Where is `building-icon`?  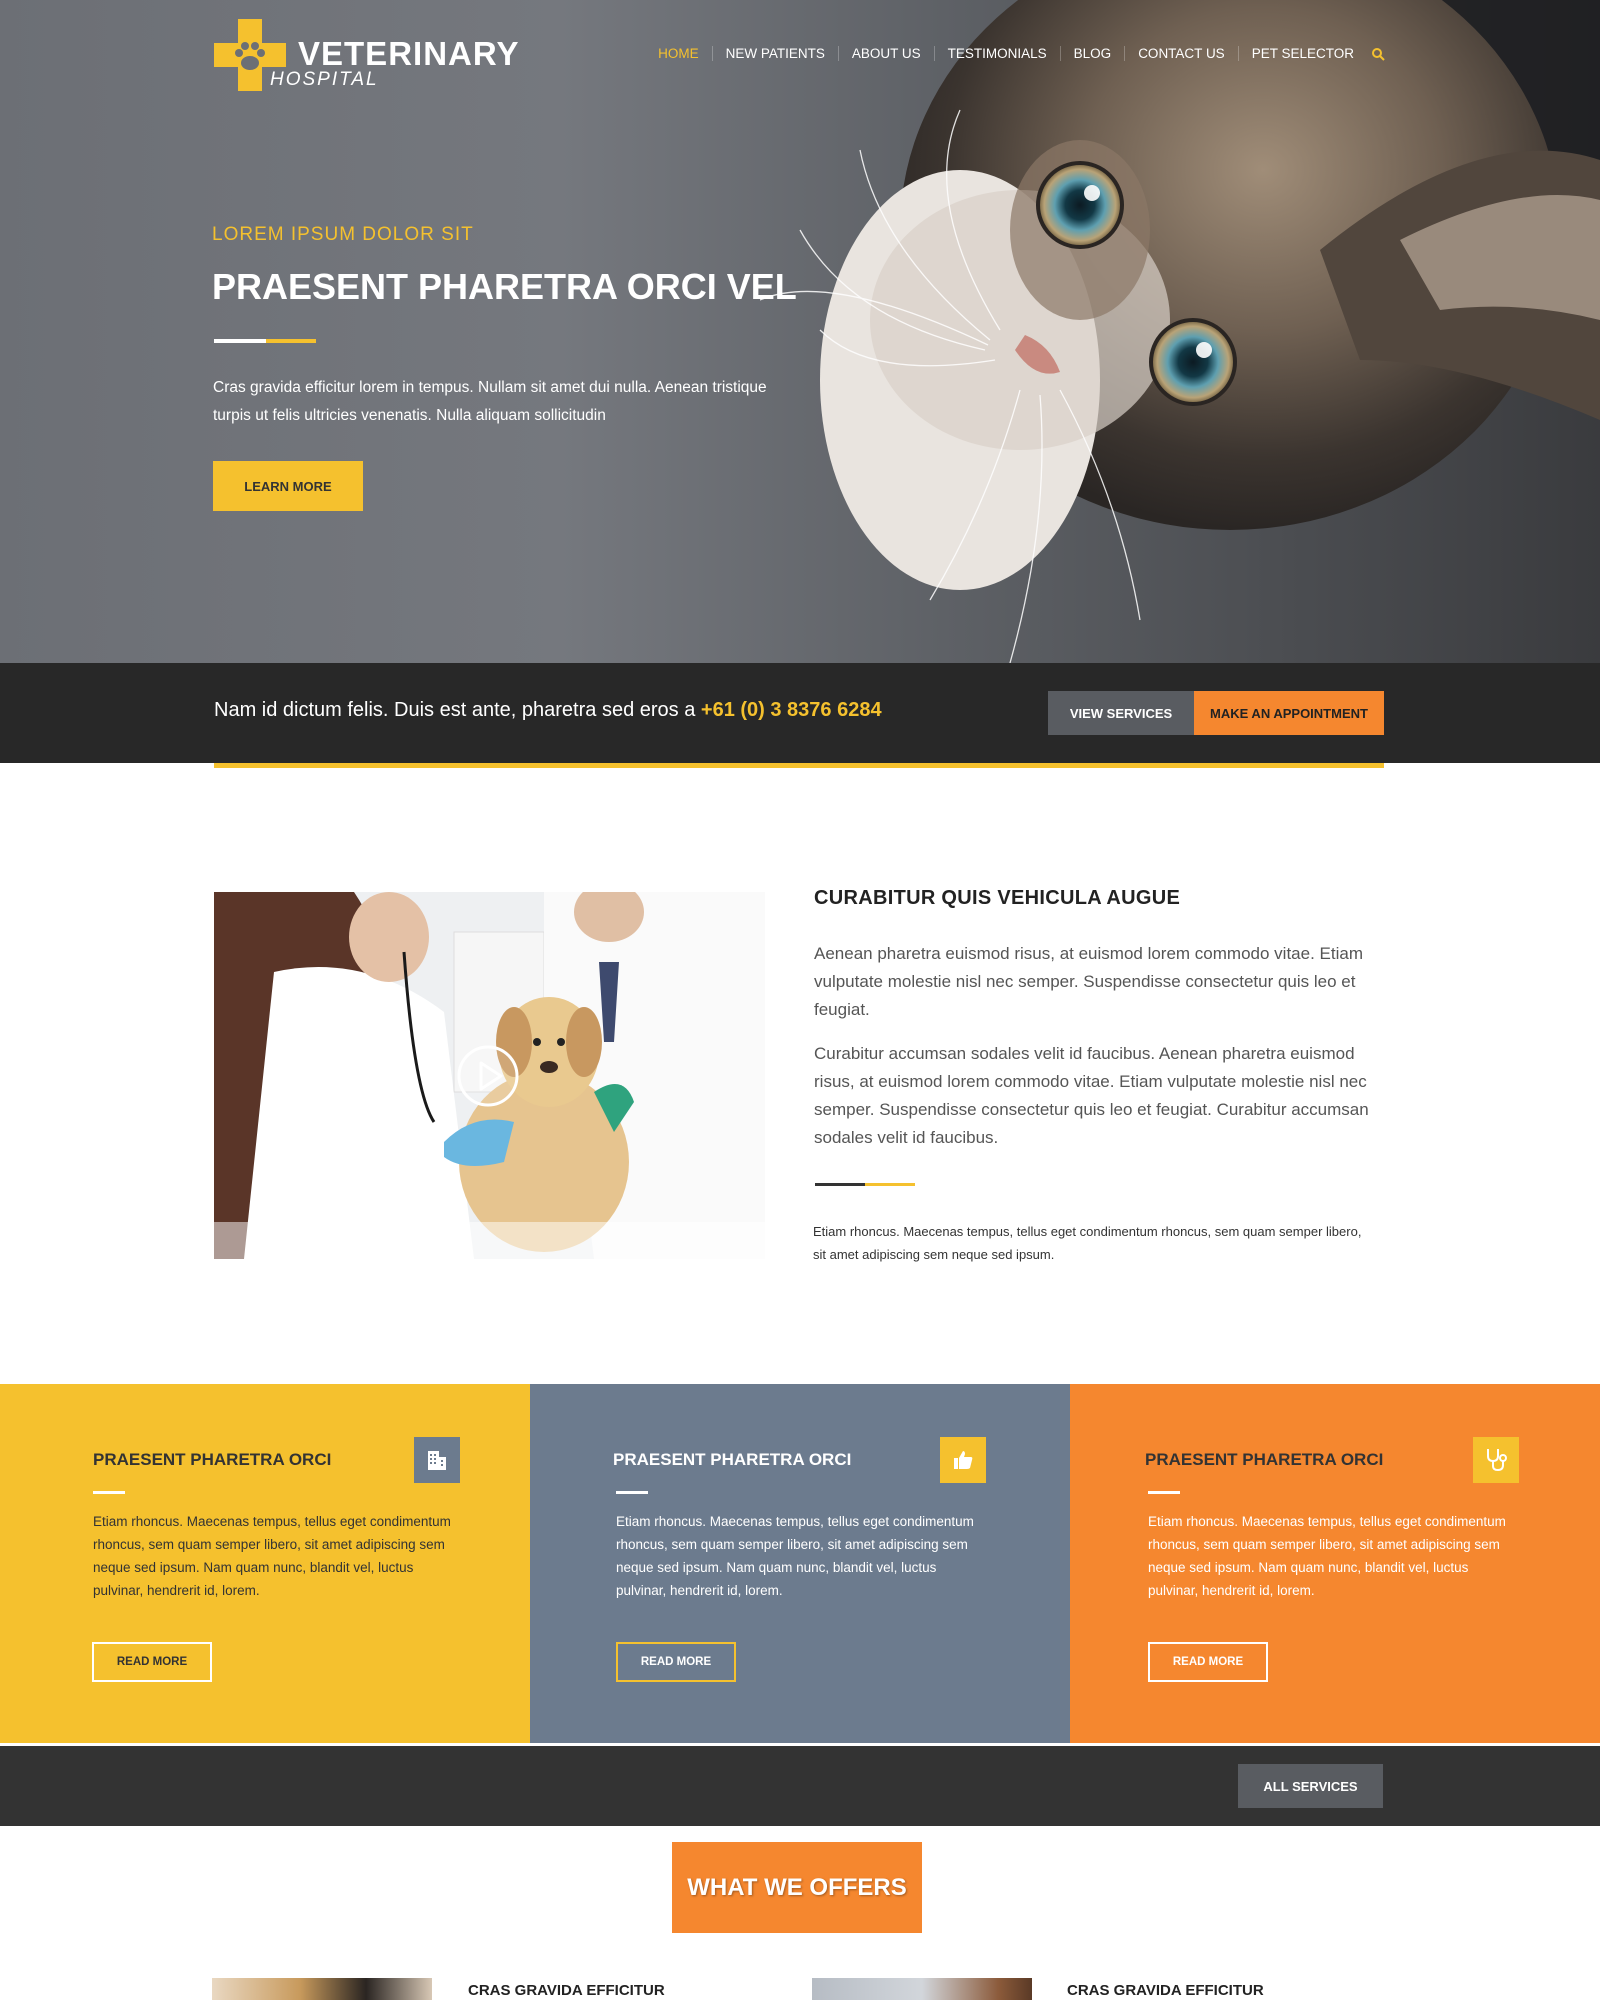 building-icon is located at coordinates (437, 1460).